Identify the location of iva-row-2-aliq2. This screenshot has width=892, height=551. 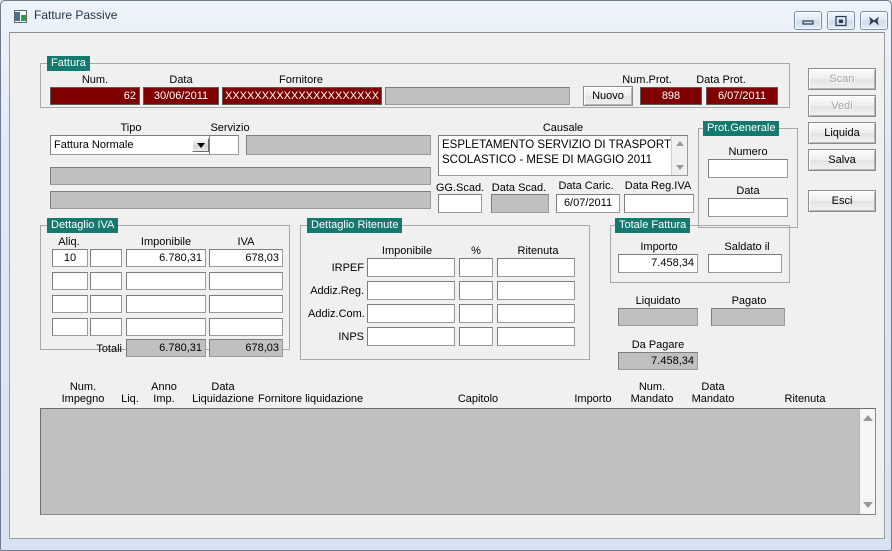
(106, 304).